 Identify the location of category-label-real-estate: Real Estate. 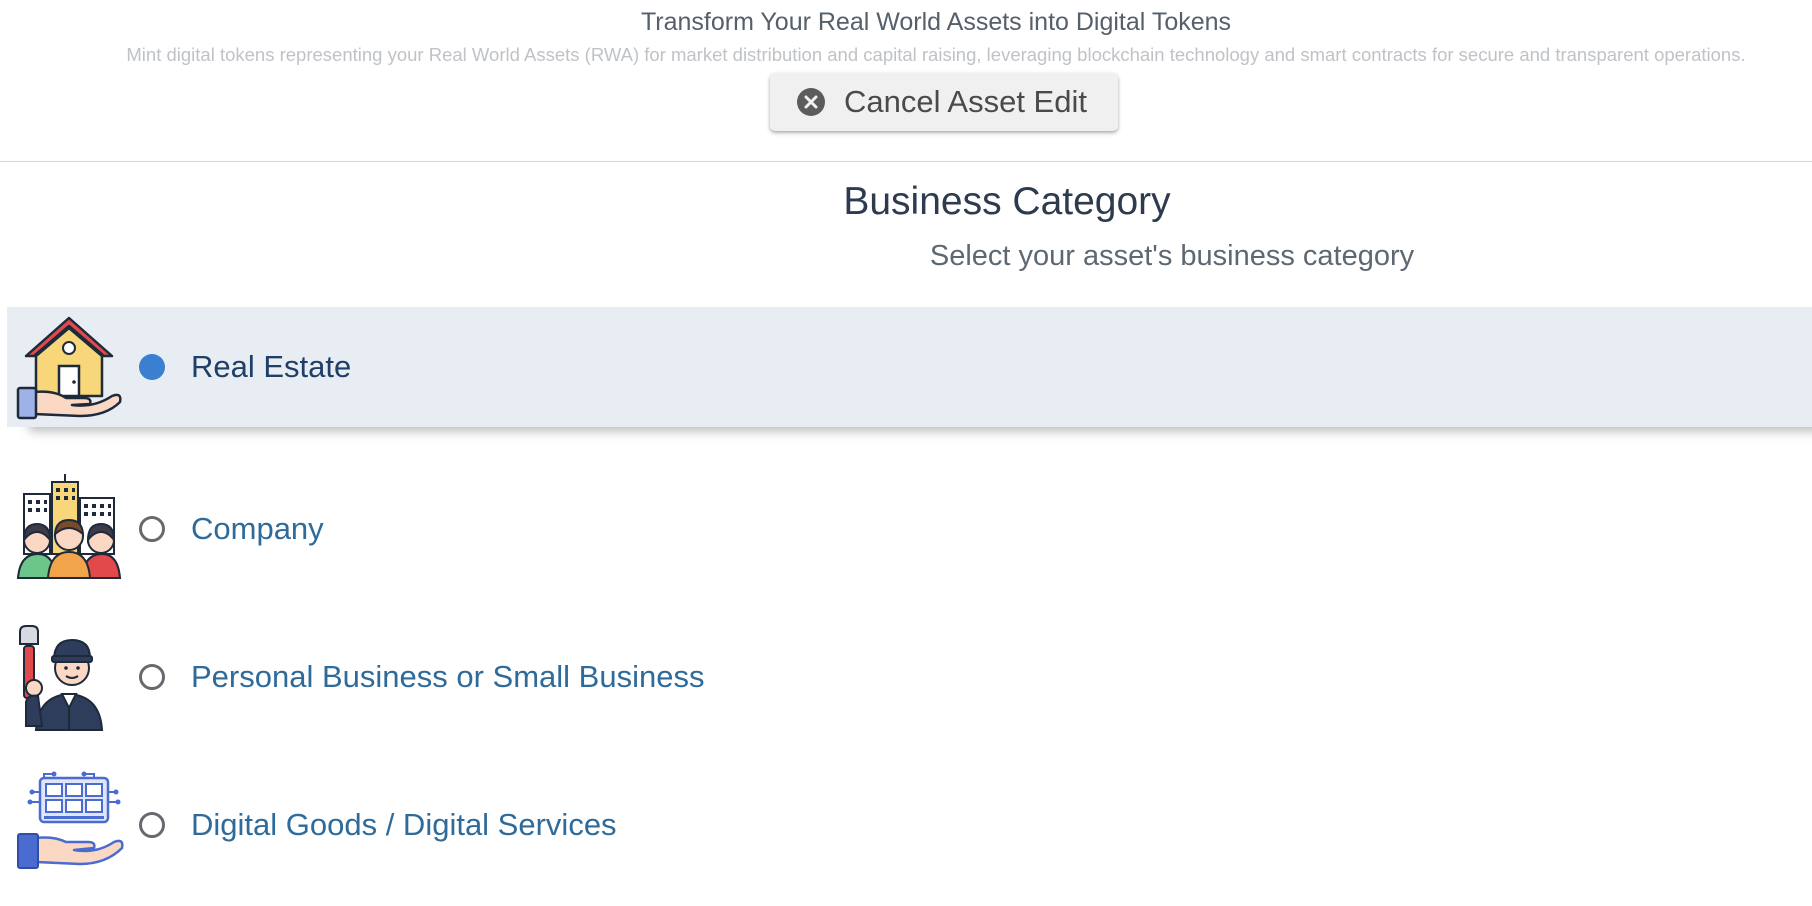
(271, 366).